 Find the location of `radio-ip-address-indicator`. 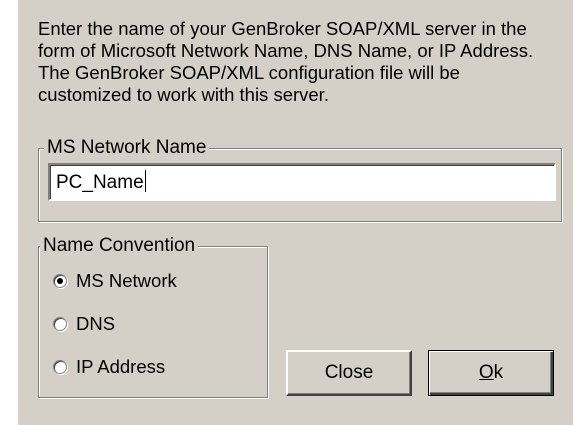

radio-ip-address-indicator is located at coordinates (60, 367).